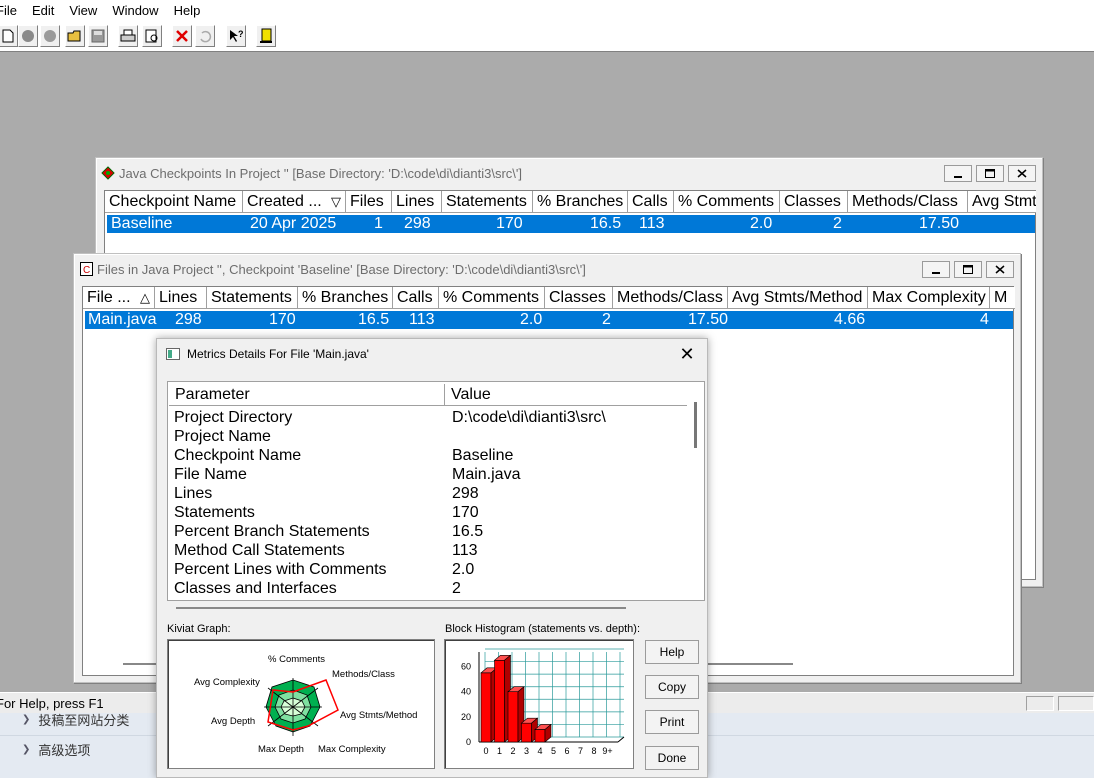 The image size is (1094, 778). I want to click on undo-icon, so click(205, 36).